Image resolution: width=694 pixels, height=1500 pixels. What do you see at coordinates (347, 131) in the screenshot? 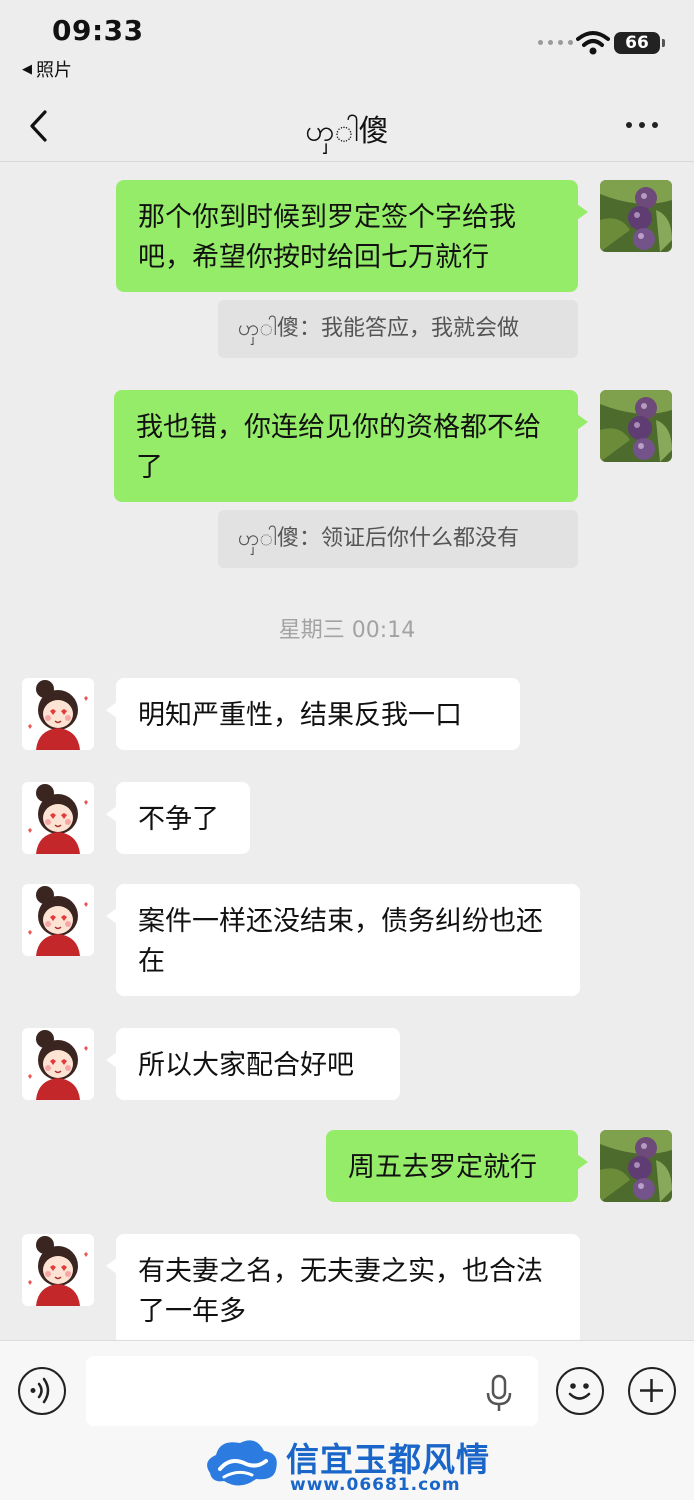
I see `chat-title: ၯ◌ါ傻` at bounding box center [347, 131].